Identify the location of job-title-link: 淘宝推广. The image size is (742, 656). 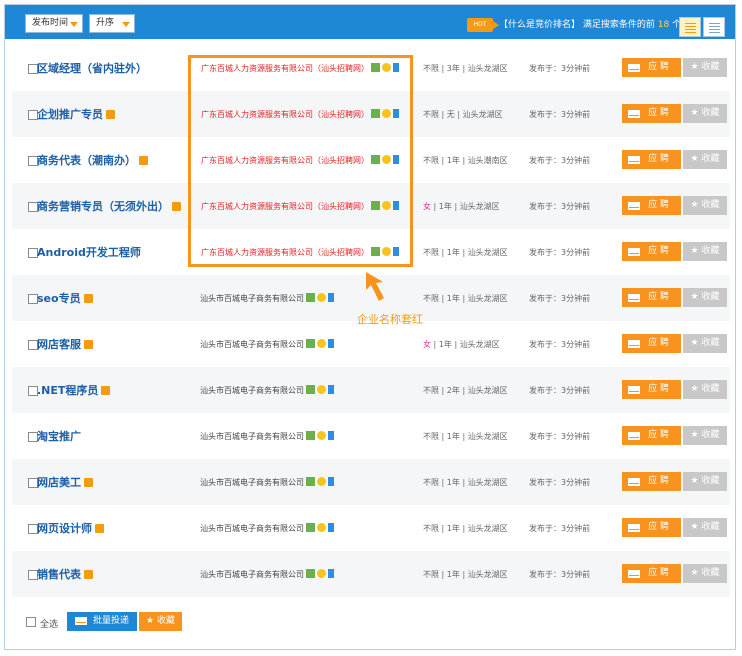
(59, 436).